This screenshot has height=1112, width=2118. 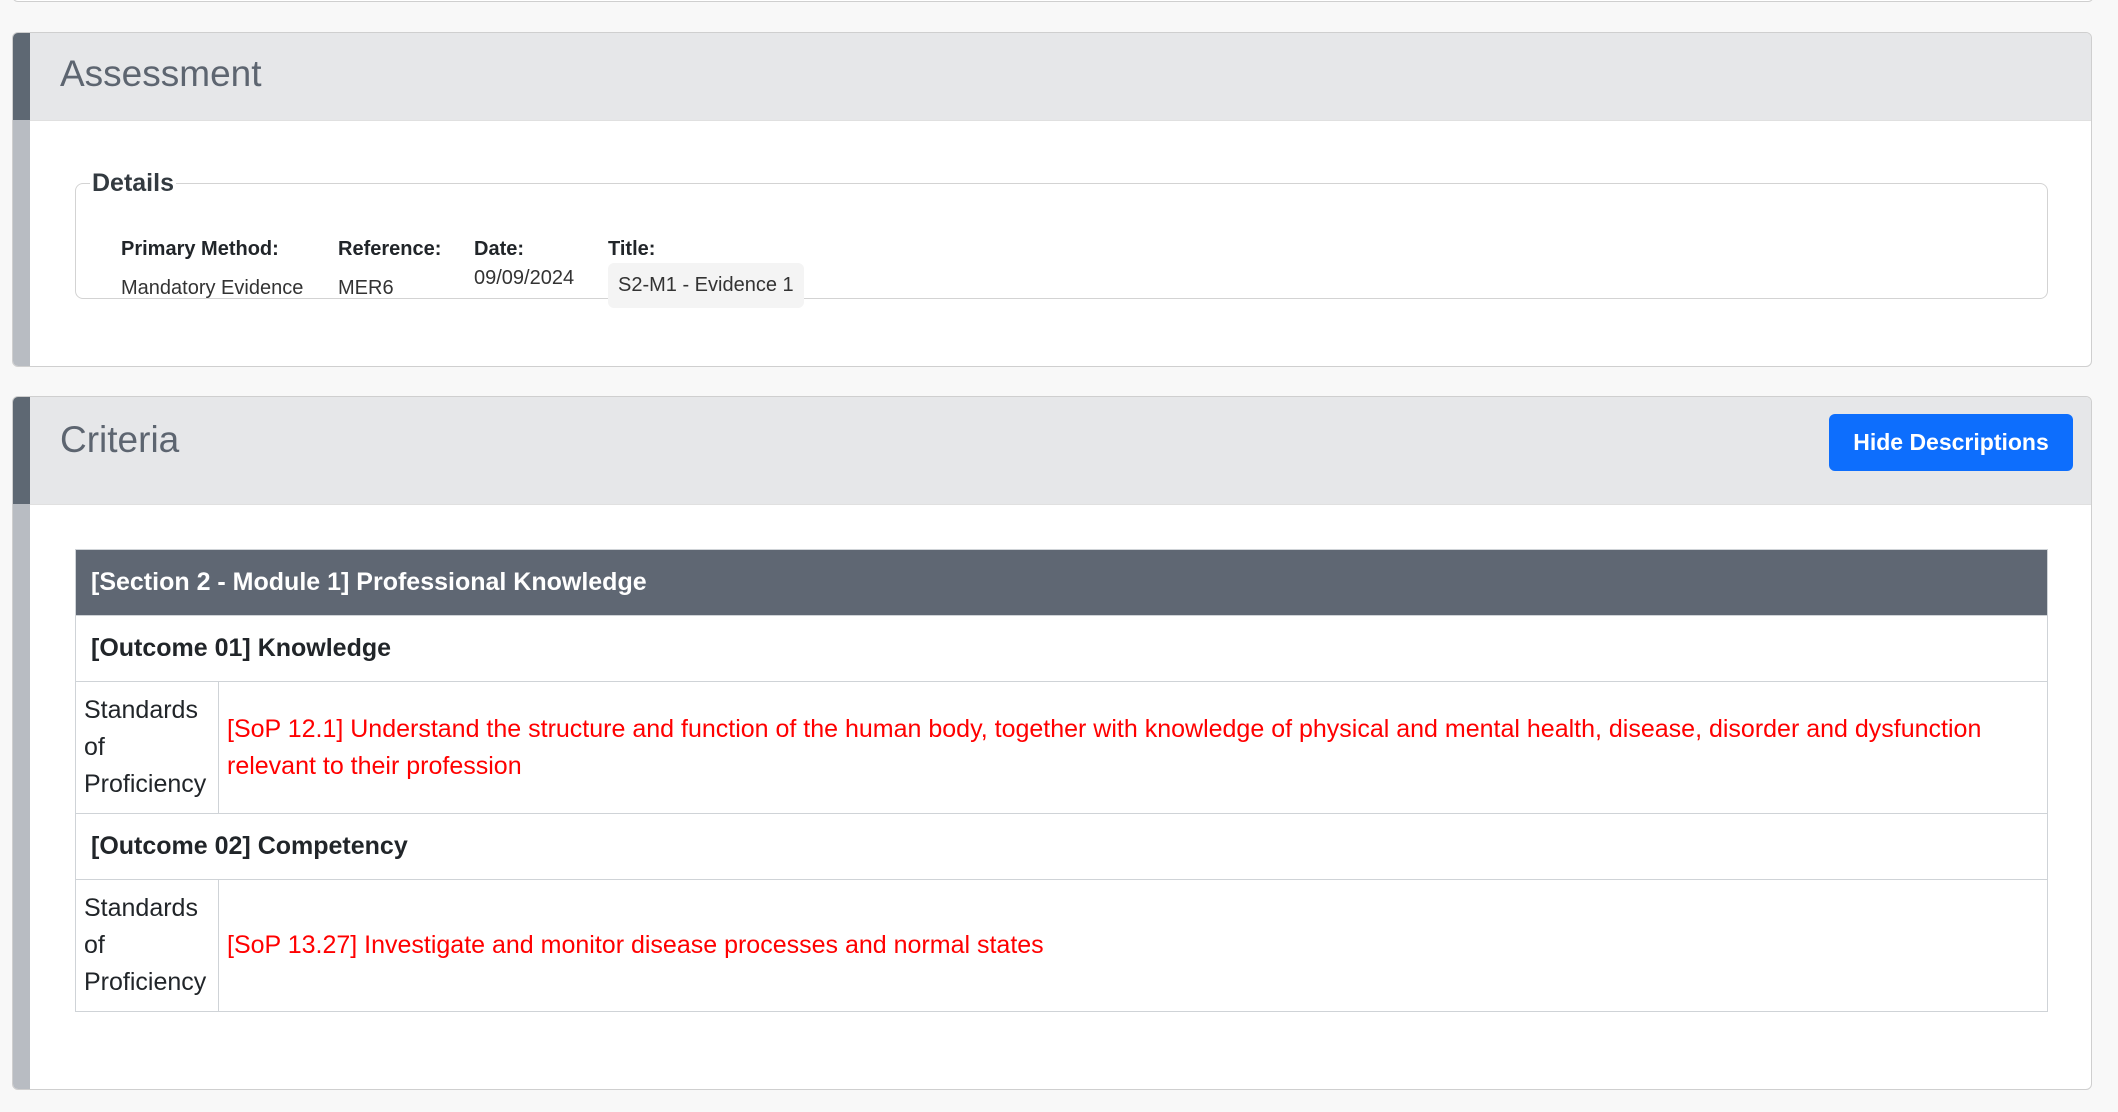 I want to click on outcome-row: [Outcome 02] Competency, so click(x=1061, y=846).